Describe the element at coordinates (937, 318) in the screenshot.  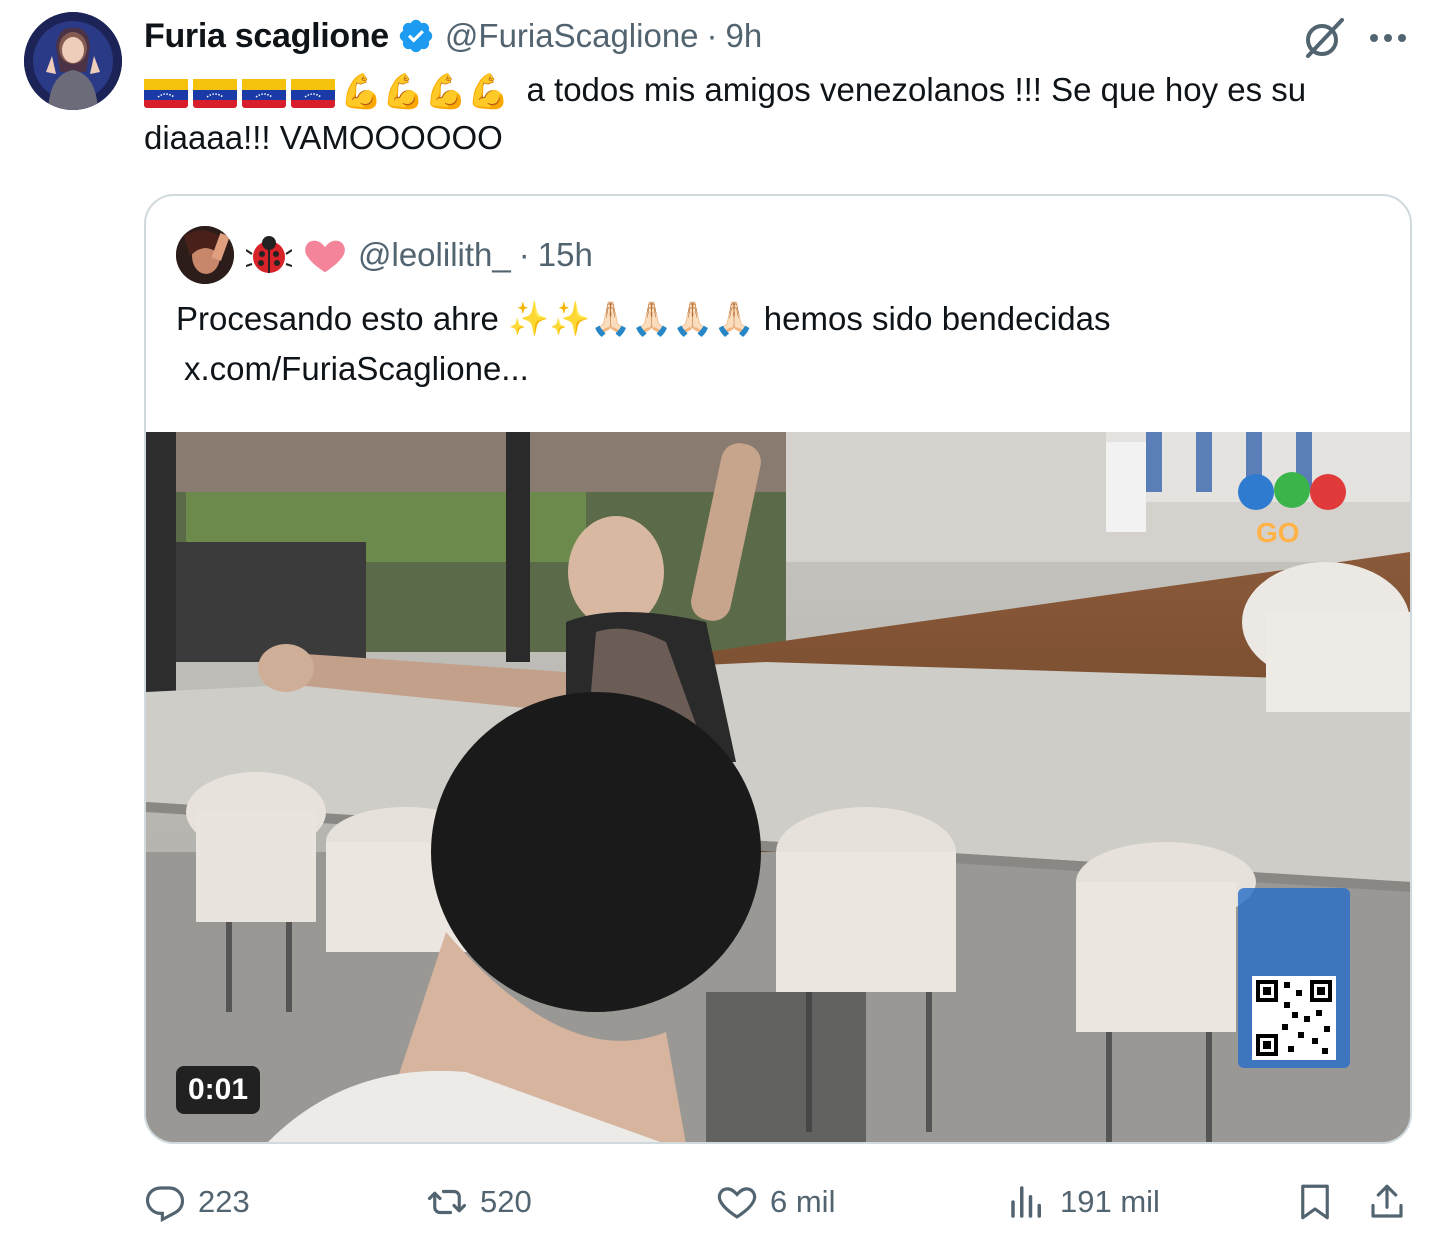
I see `quote-text-after: hemos sido bendecidas` at that location.